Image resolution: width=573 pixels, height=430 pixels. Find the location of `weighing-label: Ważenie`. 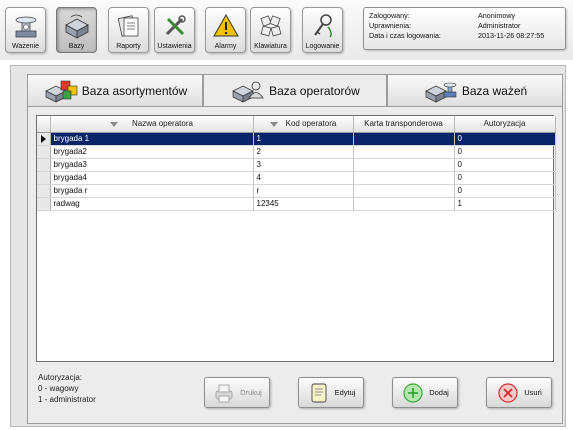

weighing-label: Ważenie is located at coordinates (25, 46).